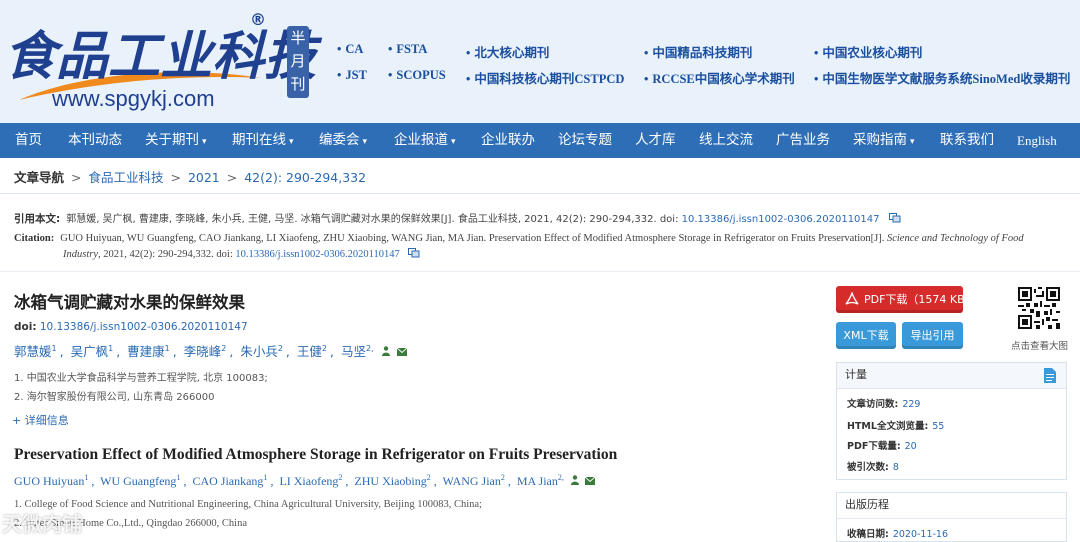  Describe the element at coordinates (114, 397) in the screenshot. I see `affiliation-cn: 2. 海尔智家股份有限公司, 山东青岛 266000` at that location.